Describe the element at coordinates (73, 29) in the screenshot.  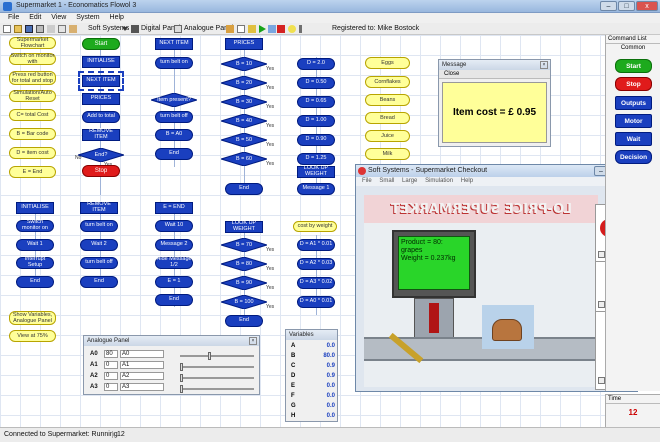
I see `paste-icon` at that location.